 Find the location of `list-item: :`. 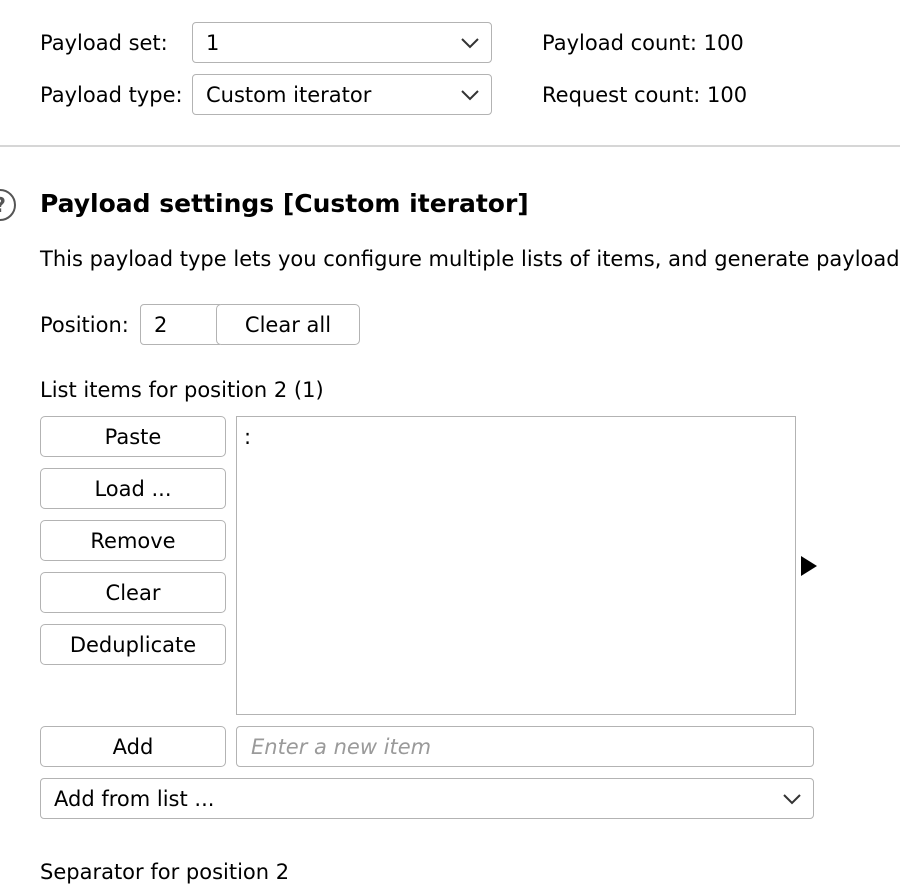

list-item: : is located at coordinates (247, 437).